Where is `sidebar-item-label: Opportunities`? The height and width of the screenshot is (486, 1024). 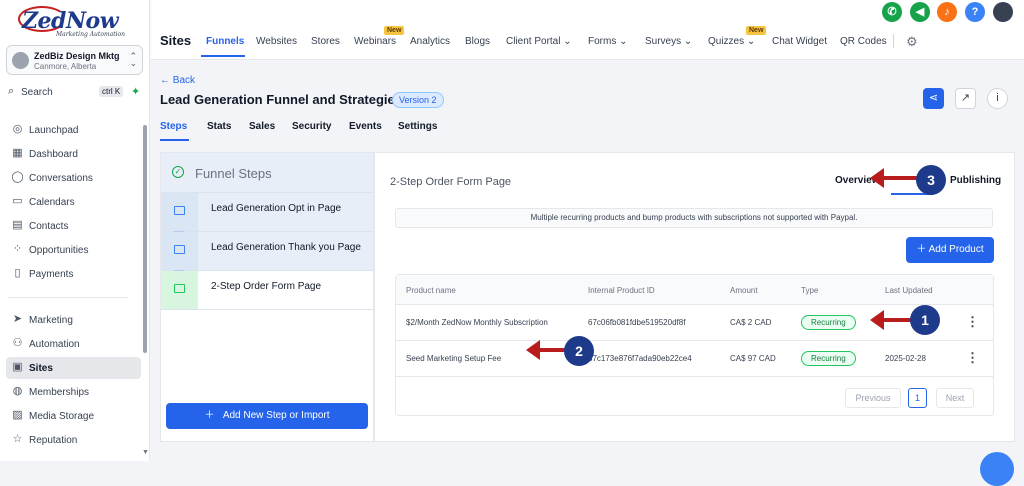 sidebar-item-label: Opportunities is located at coordinates (59, 250).